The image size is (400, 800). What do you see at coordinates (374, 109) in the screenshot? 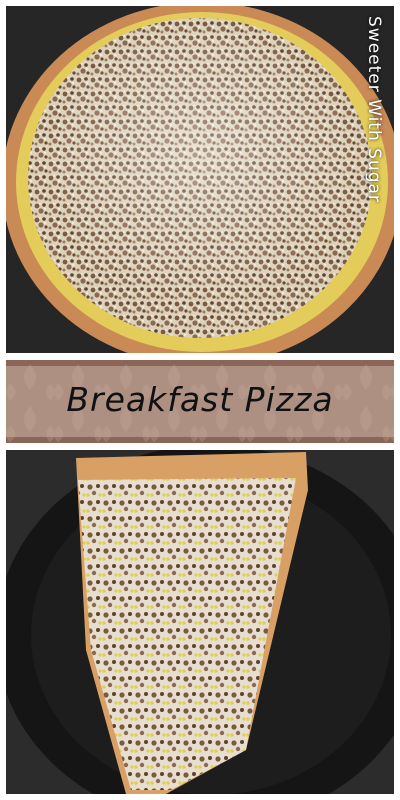
I see `watermark-text: Sweeter With Sugar` at bounding box center [374, 109].